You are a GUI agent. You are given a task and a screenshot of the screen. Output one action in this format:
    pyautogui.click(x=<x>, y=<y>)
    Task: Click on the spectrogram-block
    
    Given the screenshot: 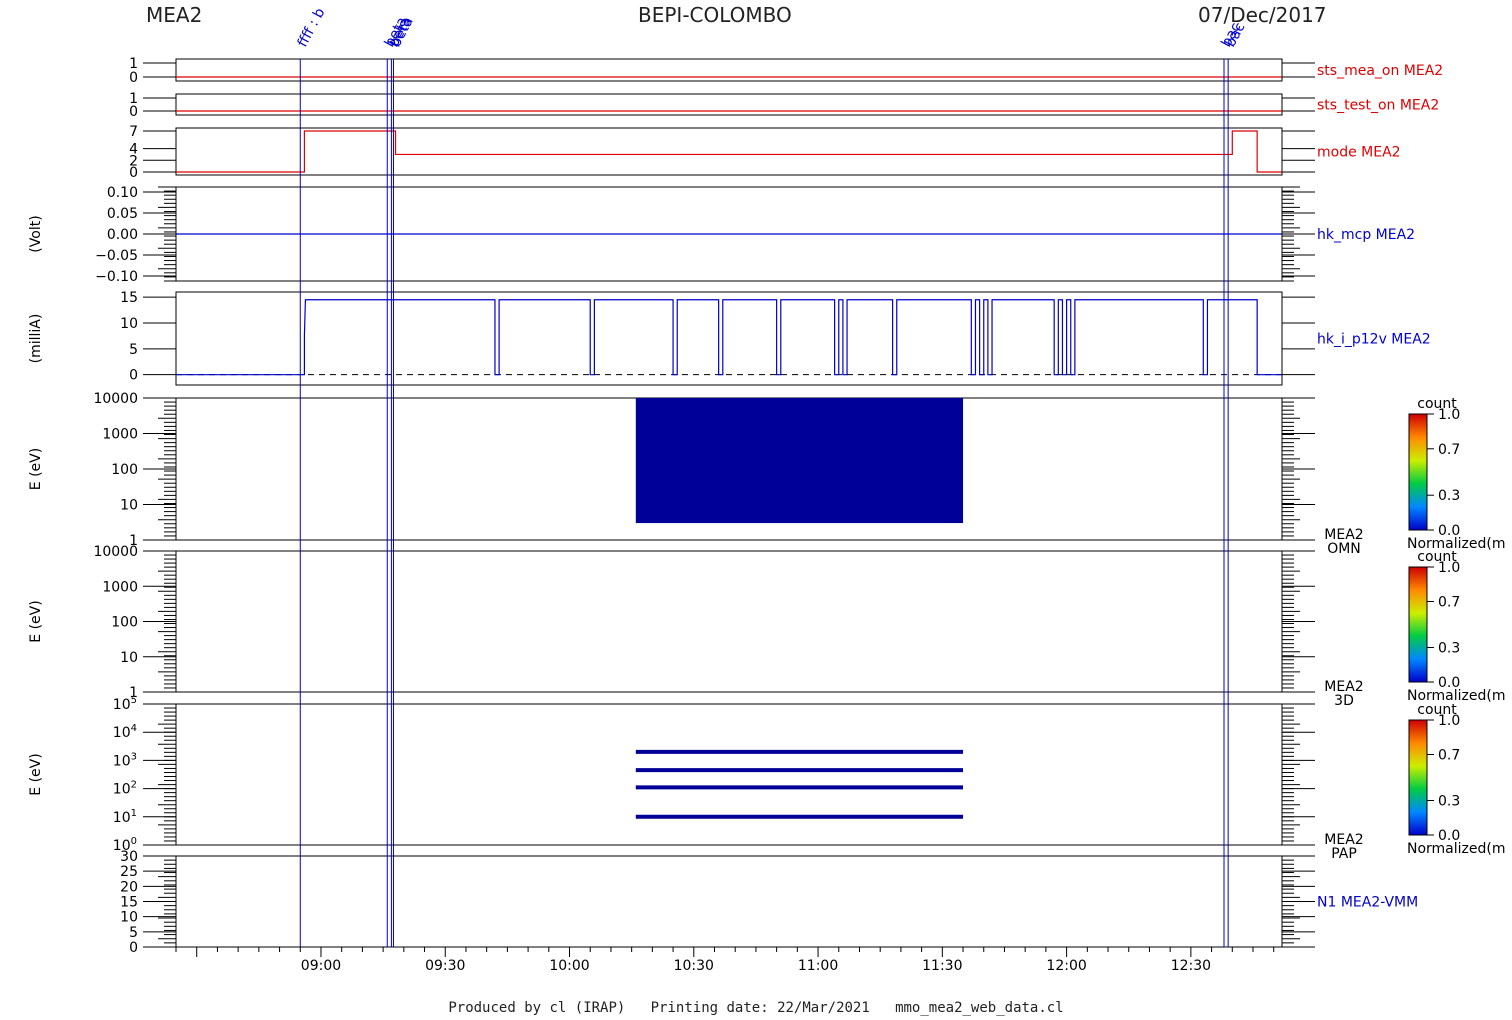 What is the action you would take?
    pyautogui.click(x=799, y=461)
    